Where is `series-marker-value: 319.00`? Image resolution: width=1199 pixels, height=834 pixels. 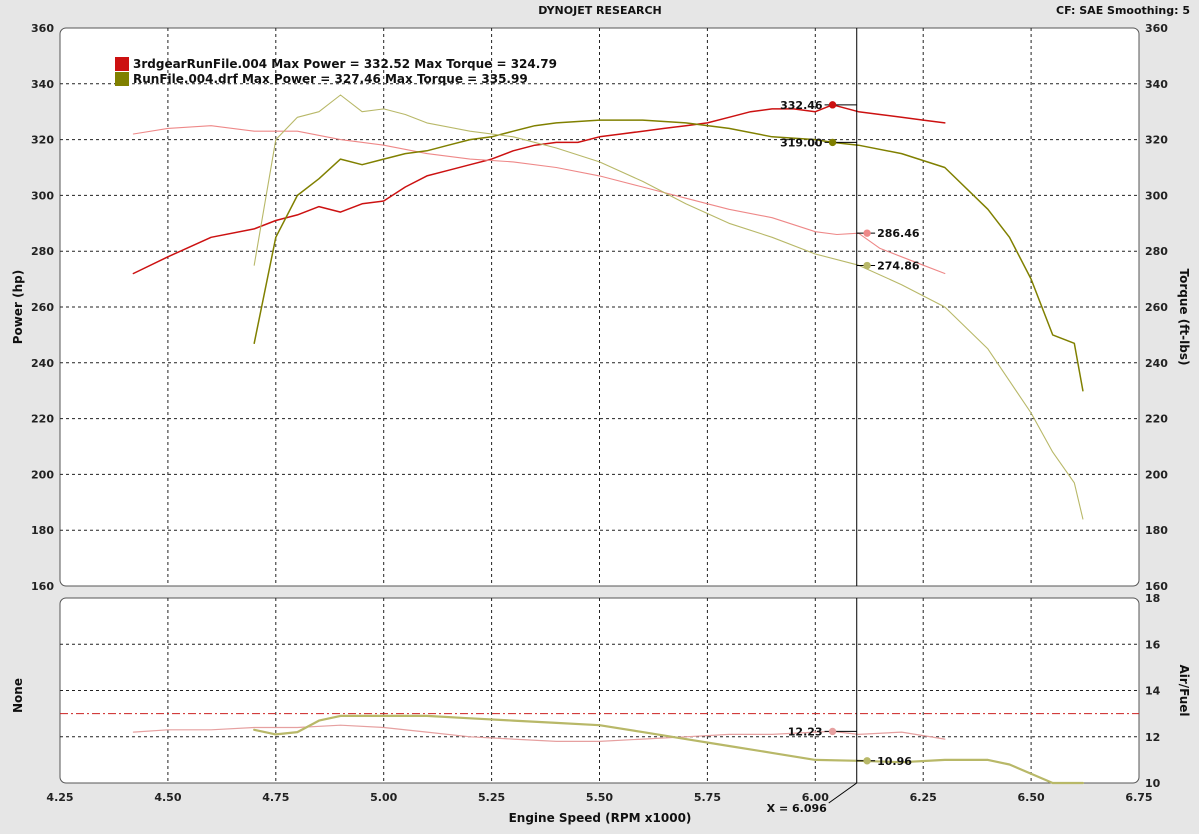
series-marker-value: 319.00 is located at coordinates (801, 142).